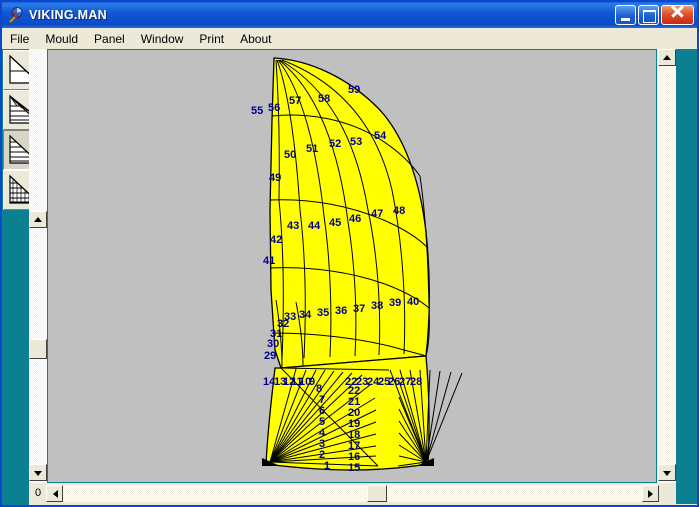 This screenshot has width=699, height=507. Describe the element at coordinates (349, 15) in the screenshot. I see `title-bar: VIKING.MAN` at that location.